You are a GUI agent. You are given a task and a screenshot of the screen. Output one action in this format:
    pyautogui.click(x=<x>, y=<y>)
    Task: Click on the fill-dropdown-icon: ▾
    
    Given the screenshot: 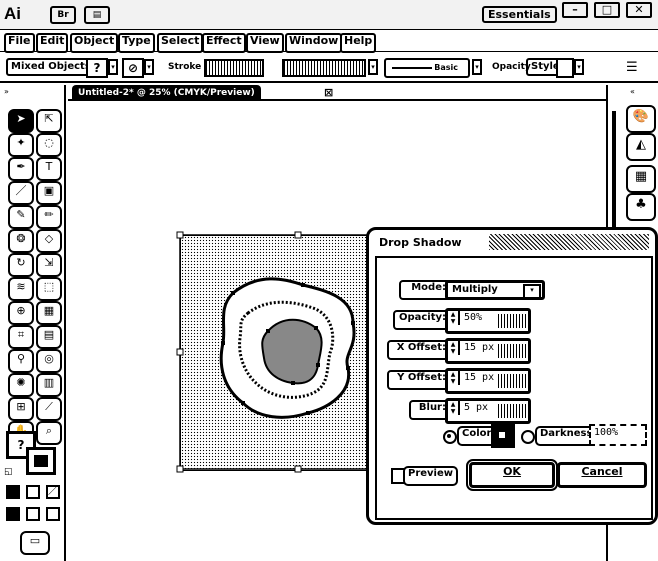 What is the action you would take?
    pyautogui.click(x=113, y=67)
    